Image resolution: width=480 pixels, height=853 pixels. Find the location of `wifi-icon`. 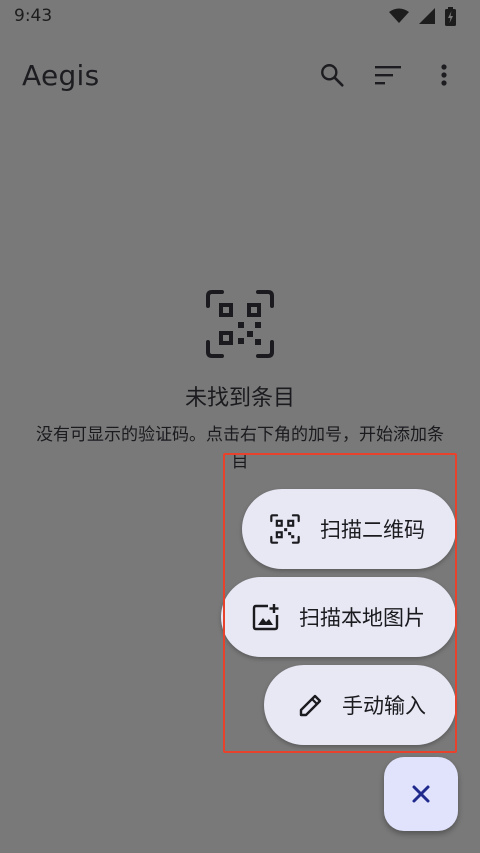

wifi-icon is located at coordinates (399, 15).